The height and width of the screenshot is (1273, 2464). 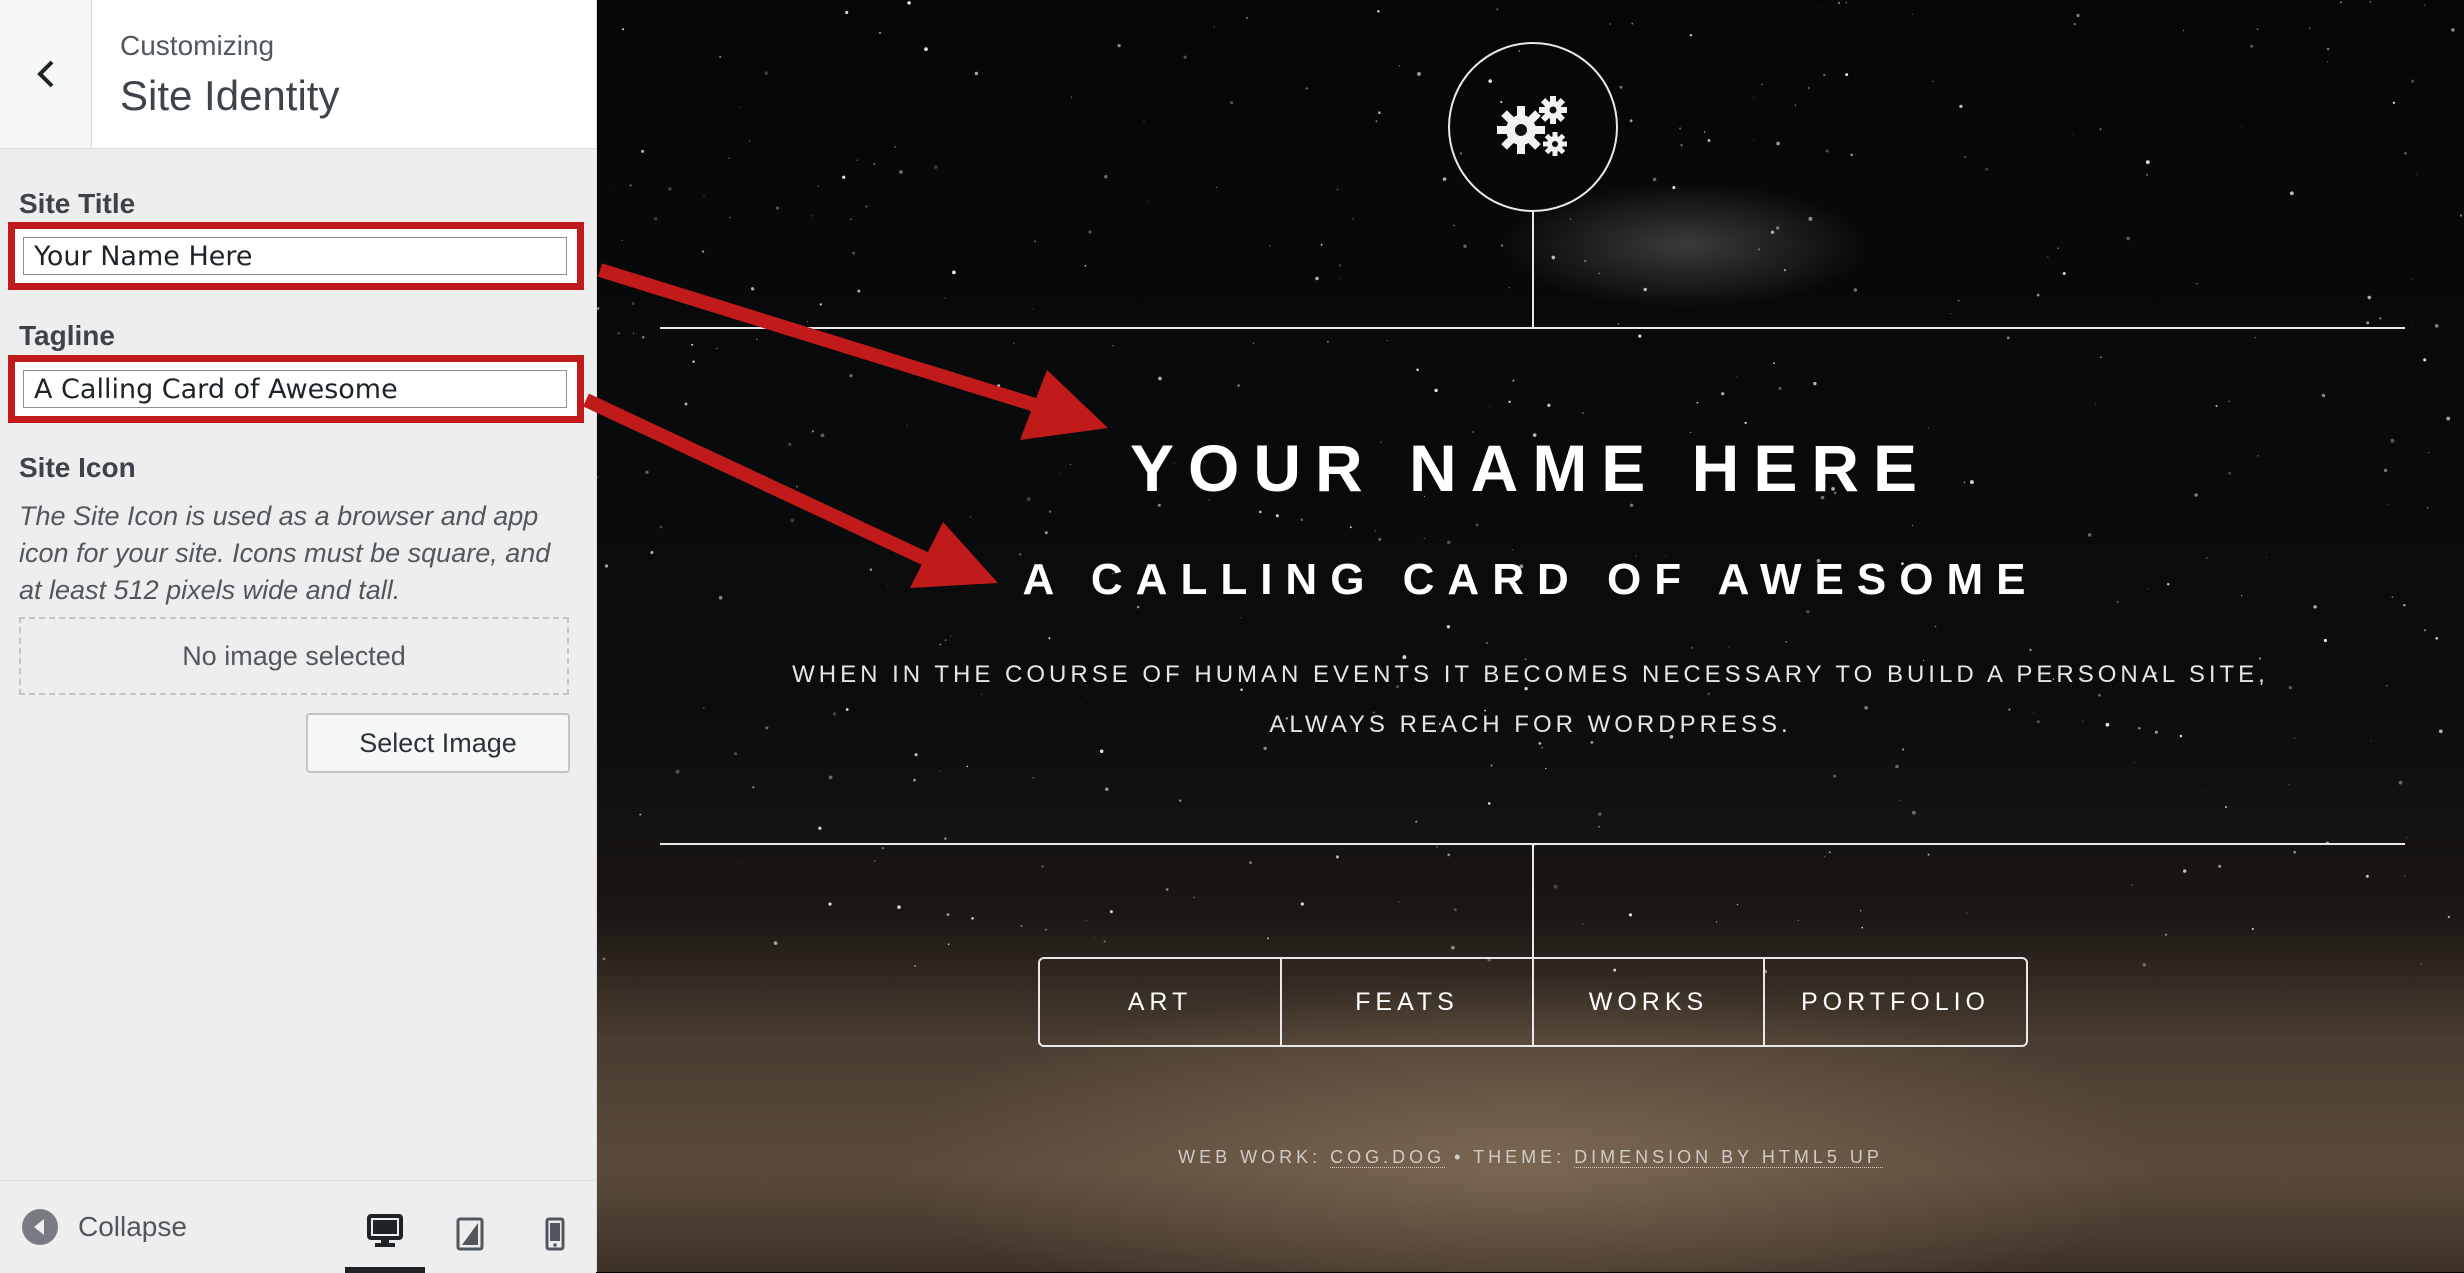 I want to click on theme-credit-link: DIMENSION BY HTML5 UP, so click(x=1728, y=1157).